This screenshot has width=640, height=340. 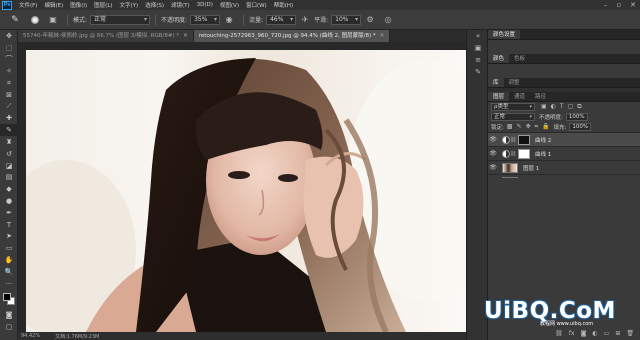 I want to click on flow-field: 46%, so click(x=281, y=19).